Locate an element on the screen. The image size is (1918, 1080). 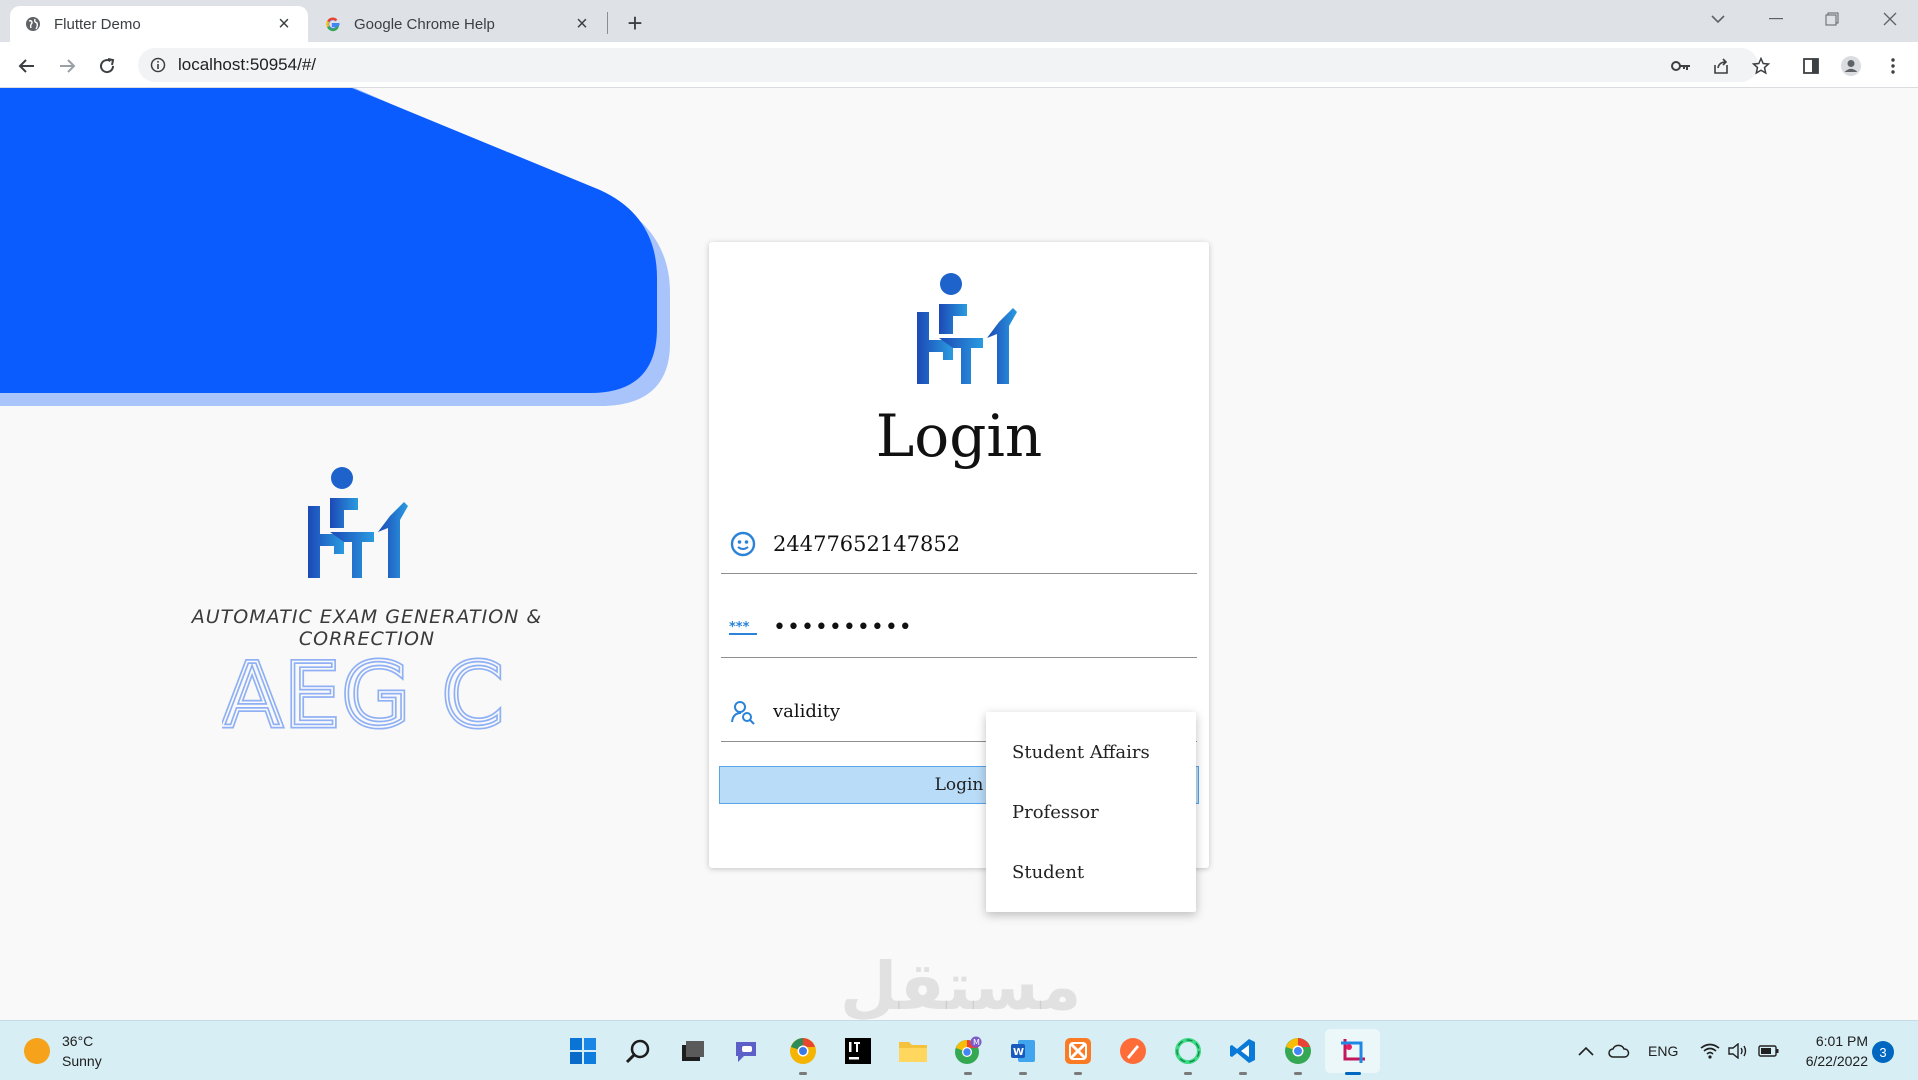
tab-title: Flutter Demo is located at coordinates (97, 24).